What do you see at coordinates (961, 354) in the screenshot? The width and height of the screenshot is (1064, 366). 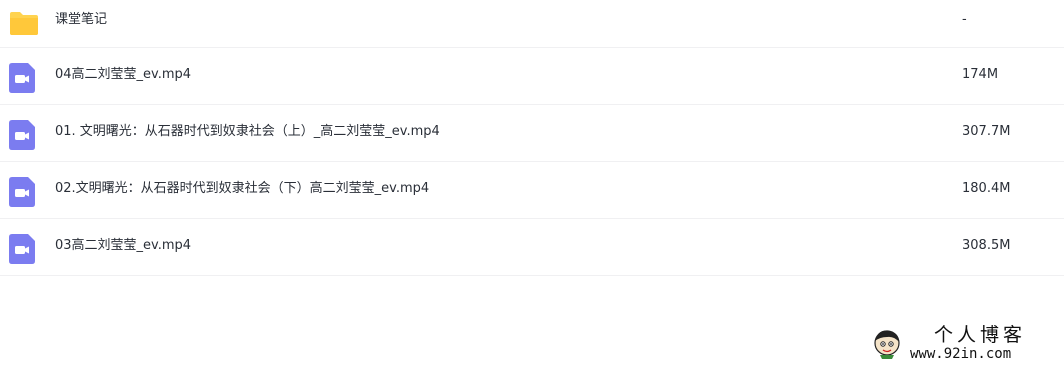 I see `watermark-url: www.92in.com` at bounding box center [961, 354].